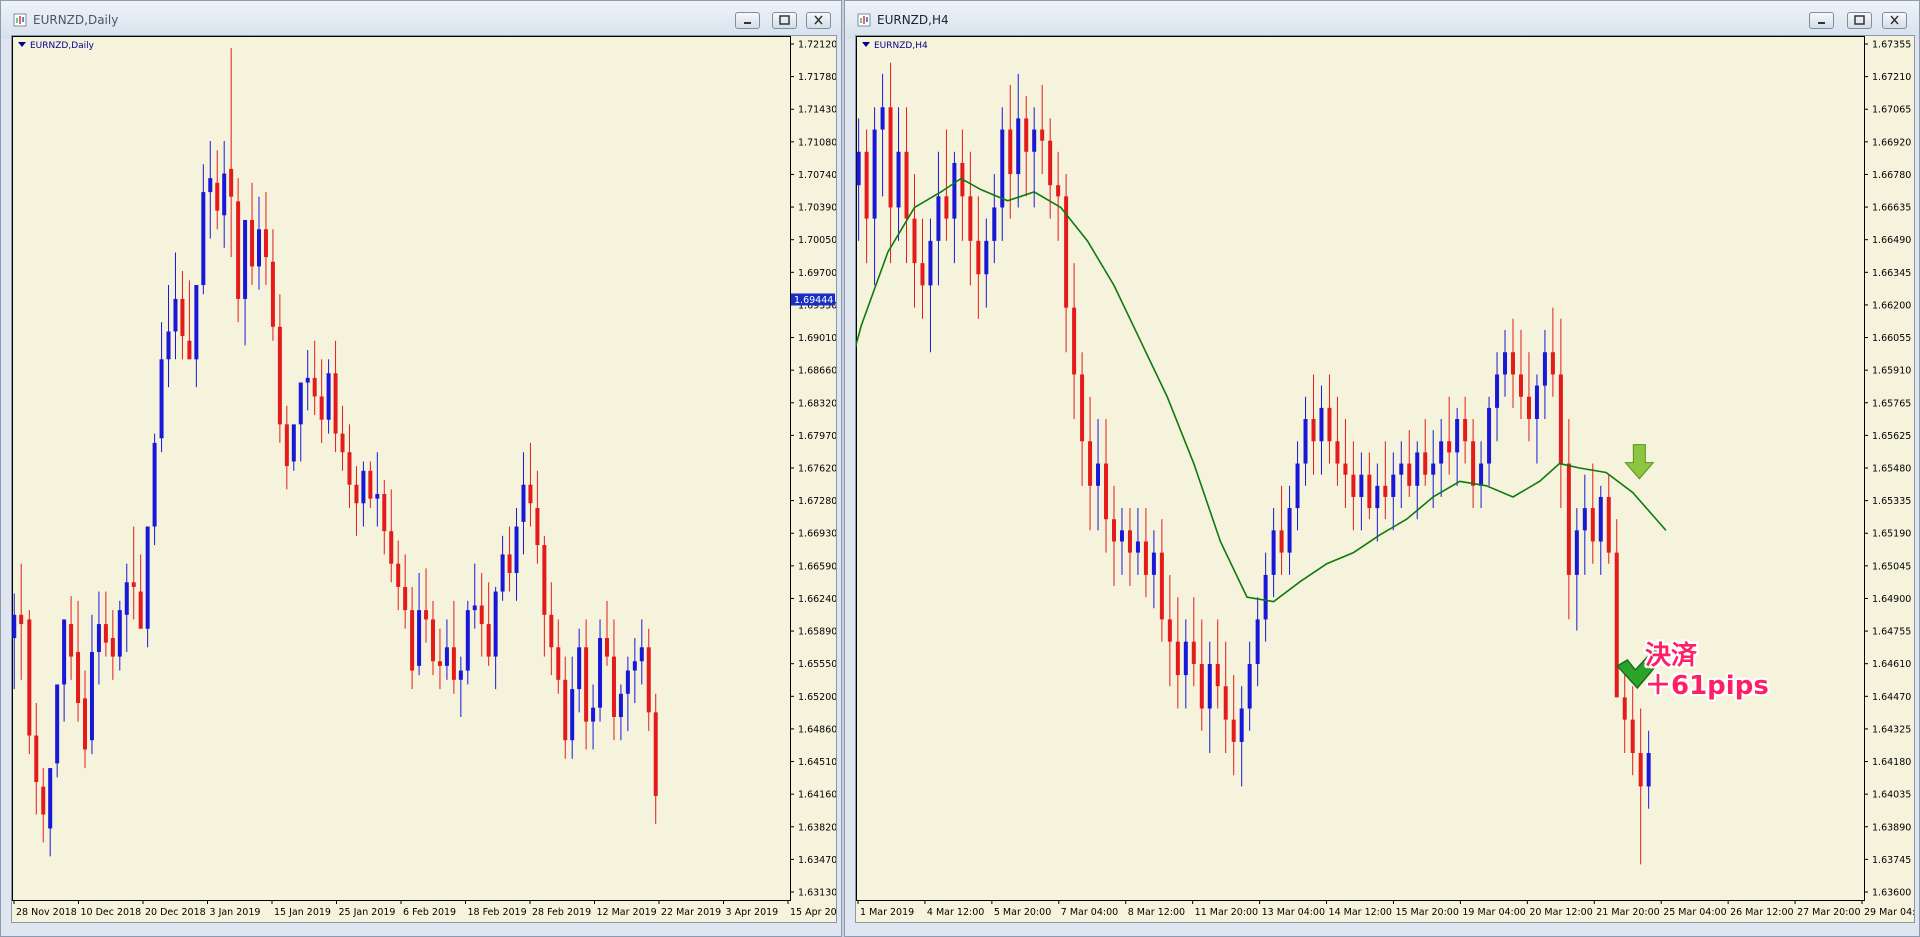 This screenshot has width=1920, height=937. I want to click on price-axis-label: 1.66490, so click(1891, 240).